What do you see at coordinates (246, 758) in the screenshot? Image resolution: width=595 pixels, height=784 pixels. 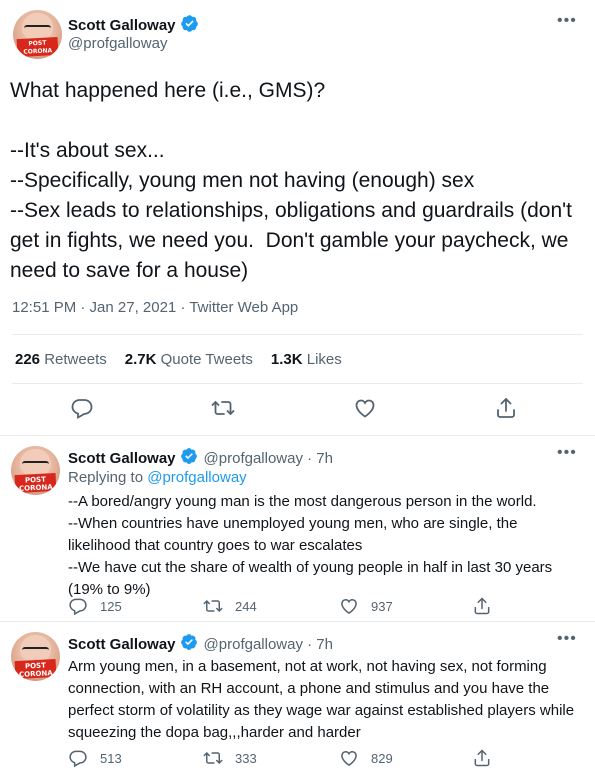 I see `retweet-count: 333` at bounding box center [246, 758].